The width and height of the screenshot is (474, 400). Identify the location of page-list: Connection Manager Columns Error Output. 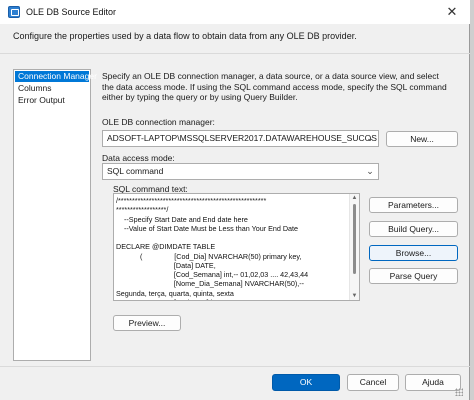
(55, 215).